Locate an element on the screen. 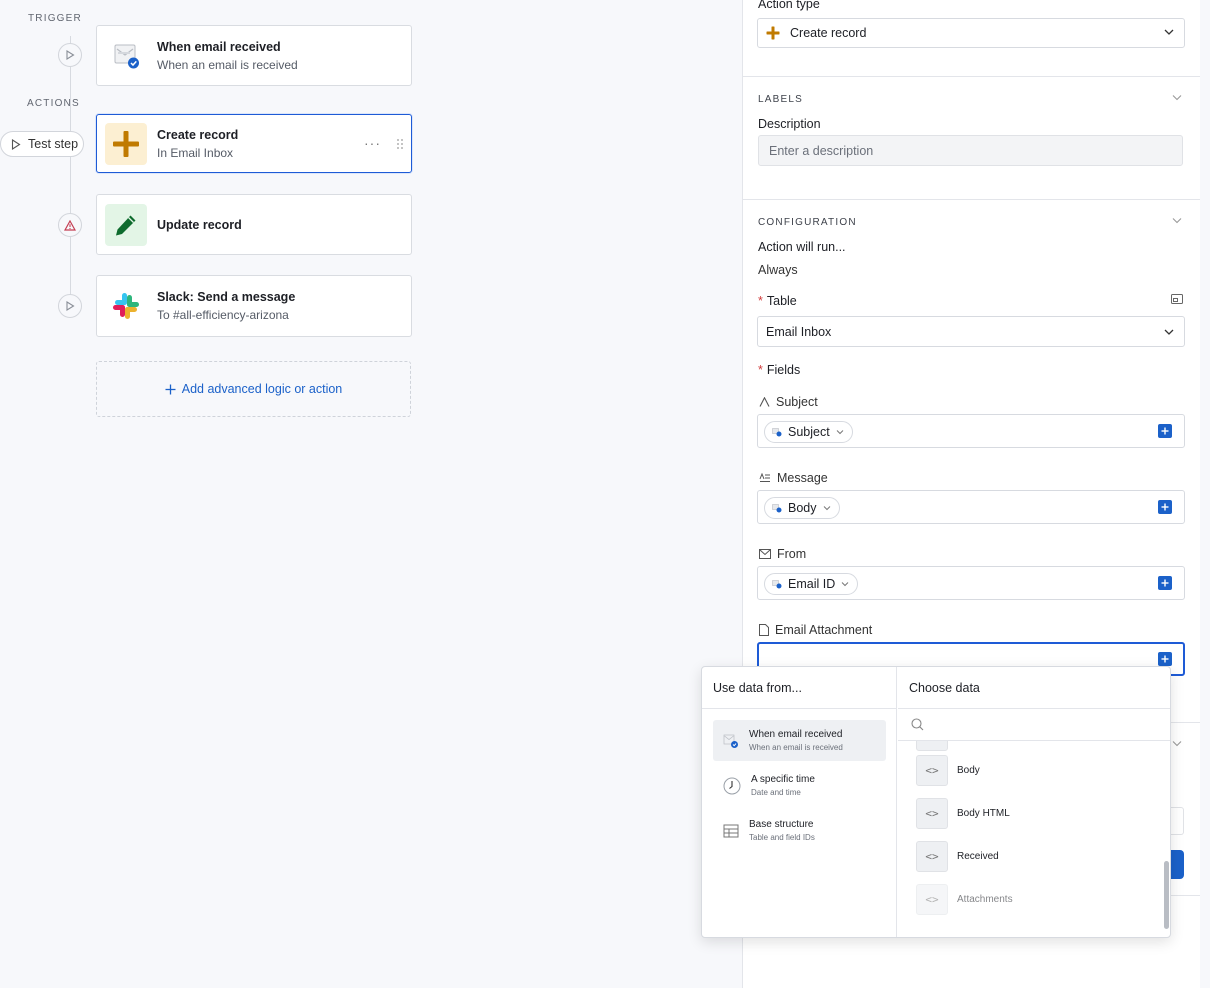  card-subtitle: When an email is received is located at coordinates (227, 64).